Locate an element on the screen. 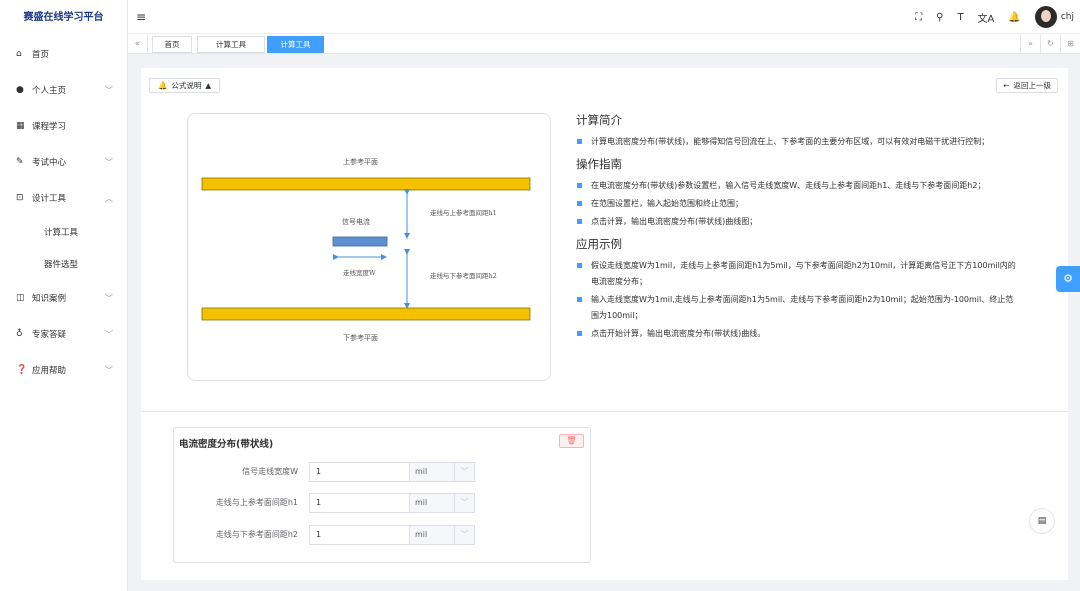 This screenshot has height=591, width=1080. tabs-scroll-left-icon: « is located at coordinates (138, 44).